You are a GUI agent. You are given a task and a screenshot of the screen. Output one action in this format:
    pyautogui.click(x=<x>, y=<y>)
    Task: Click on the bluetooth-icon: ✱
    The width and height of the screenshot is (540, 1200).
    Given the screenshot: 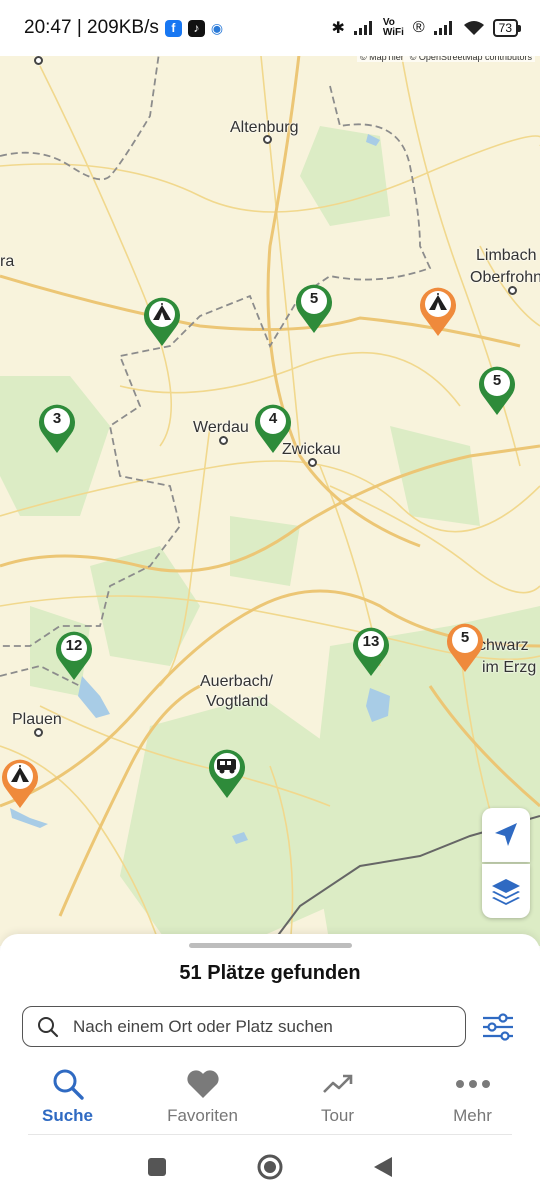 What is the action you would take?
    pyautogui.click(x=338, y=28)
    